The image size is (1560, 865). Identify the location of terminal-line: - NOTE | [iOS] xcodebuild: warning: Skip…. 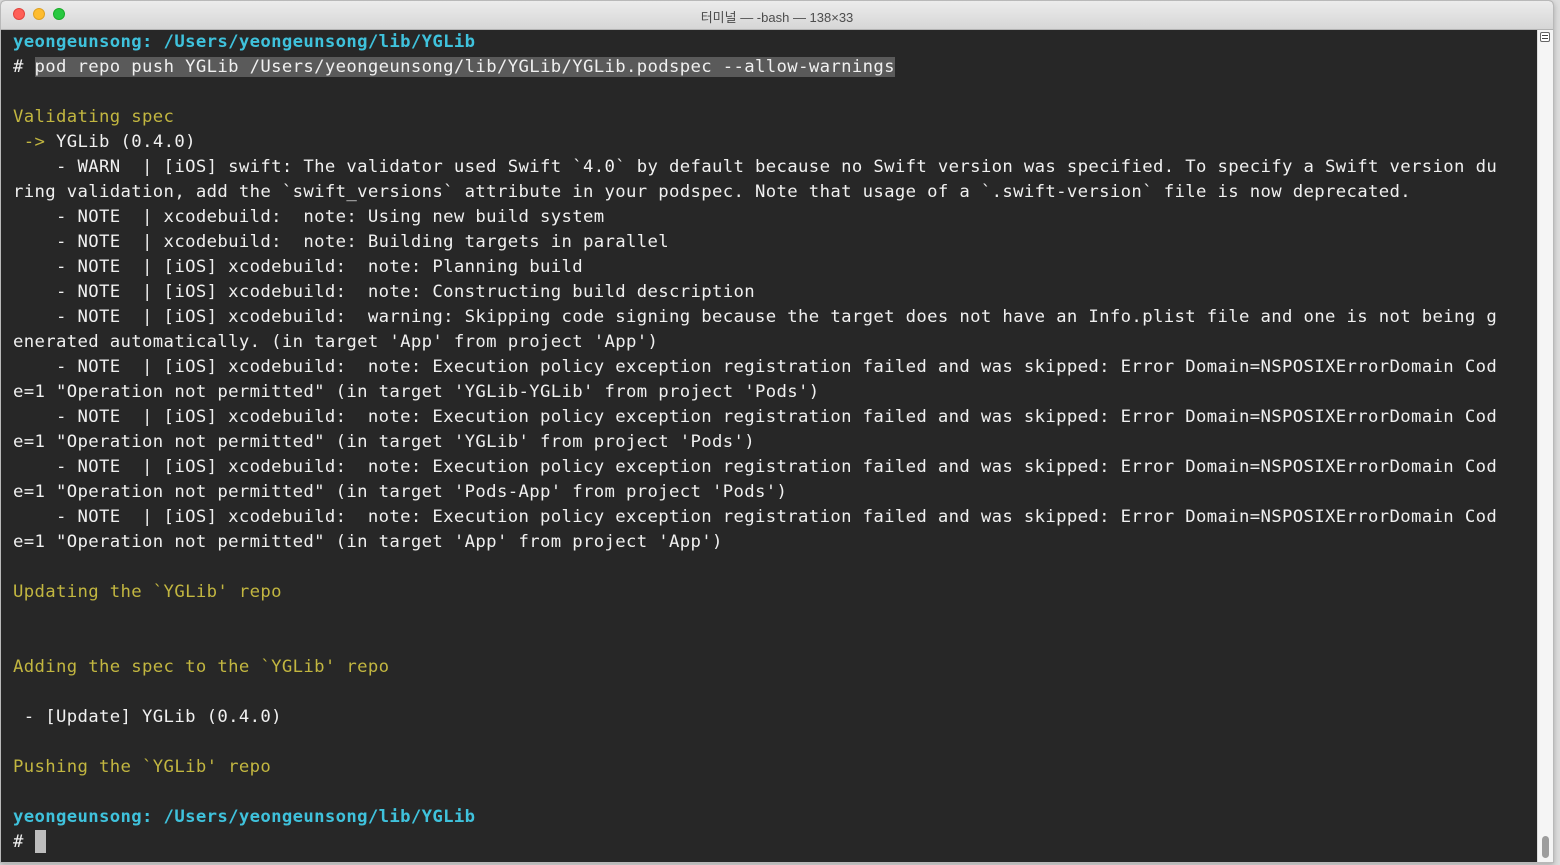
(773, 317).